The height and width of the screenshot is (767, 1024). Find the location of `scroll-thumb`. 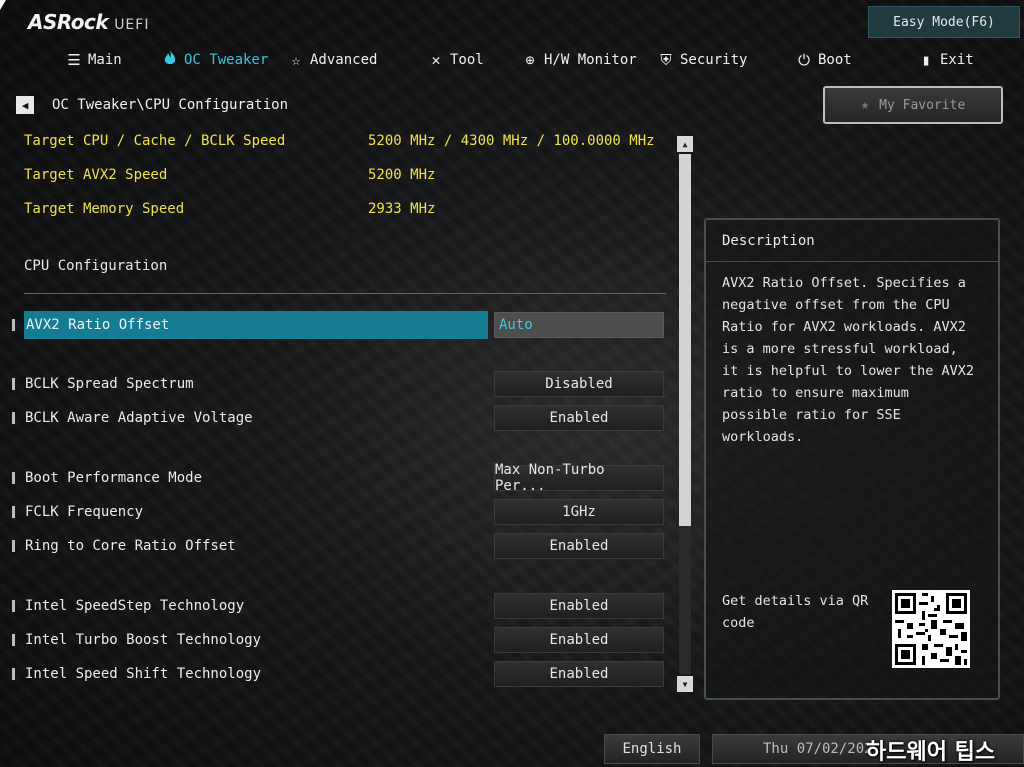

scroll-thumb is located at coordinates (685, 340).